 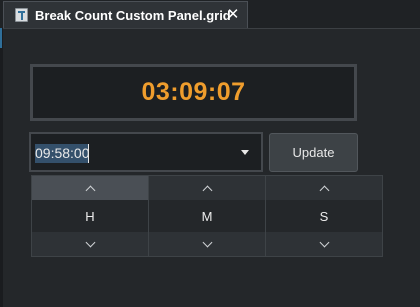 I want to click on tab-break-count-custom-panel: Break Count Custom Panel.grid ✕, so click(x=125, y=14).